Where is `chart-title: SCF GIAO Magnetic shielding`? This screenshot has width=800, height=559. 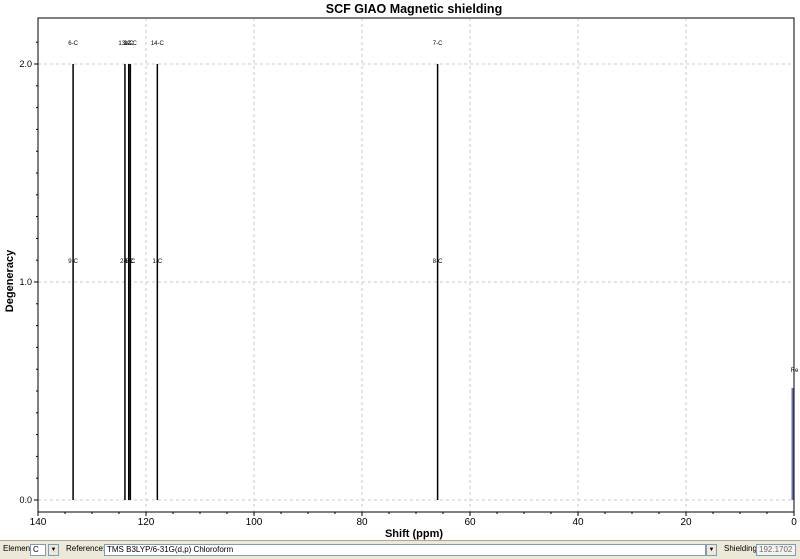
chart-title: SCF GIAO Magnetic shielding is located at coordinates (414, 9).